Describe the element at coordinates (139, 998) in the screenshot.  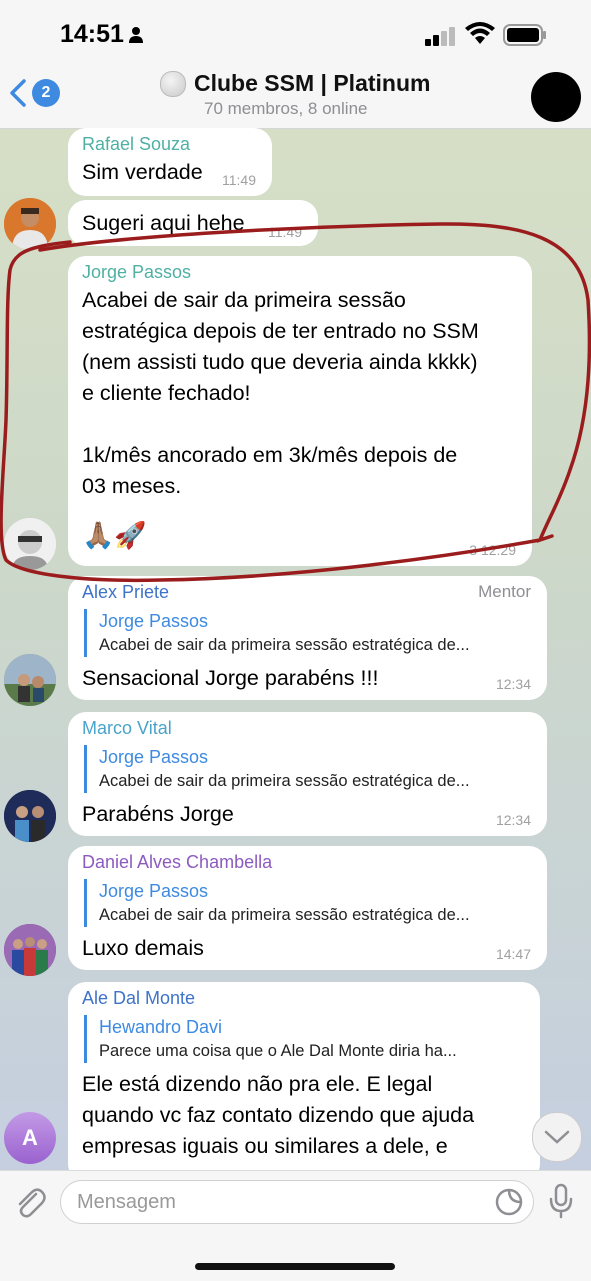
I see `sender-name: Ale Dal Monte` at that location.